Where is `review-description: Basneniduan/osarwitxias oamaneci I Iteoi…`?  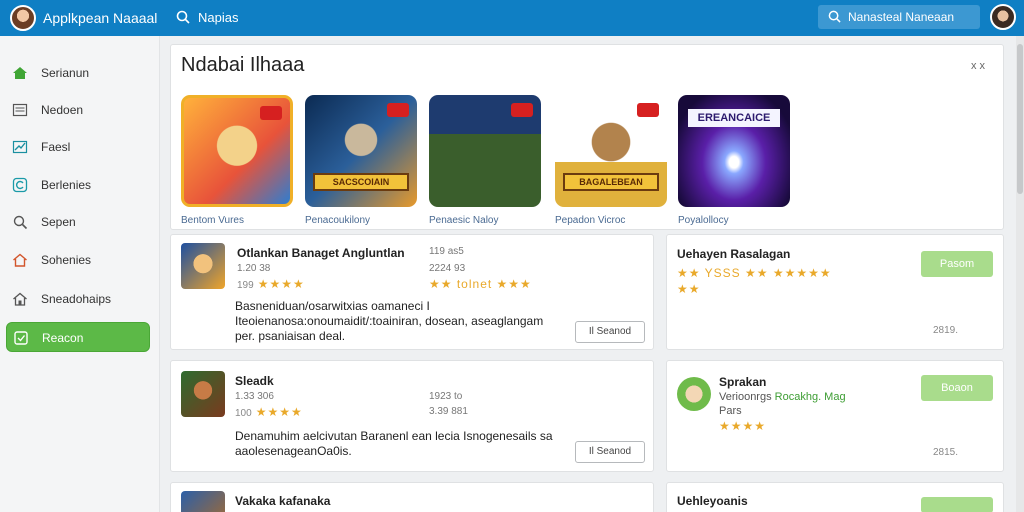
review-description: Basneniduan/osarwitxias oamaneci I Iteoi… is located at coordinates (389, 321).